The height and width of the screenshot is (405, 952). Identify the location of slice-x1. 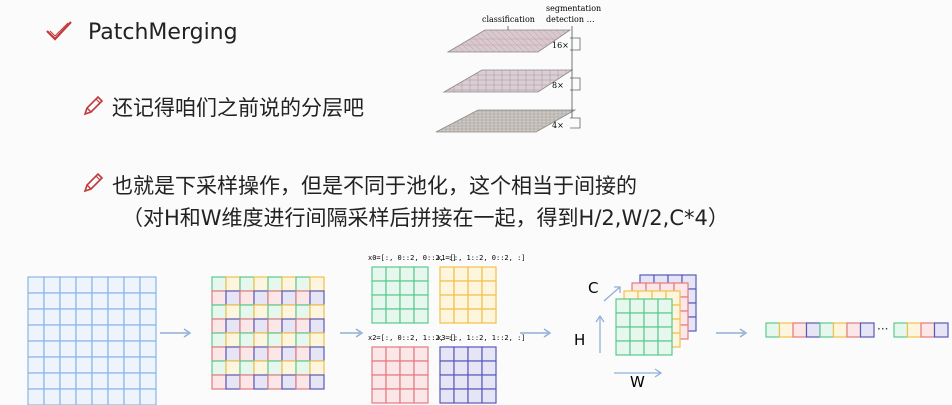
(468, 295).